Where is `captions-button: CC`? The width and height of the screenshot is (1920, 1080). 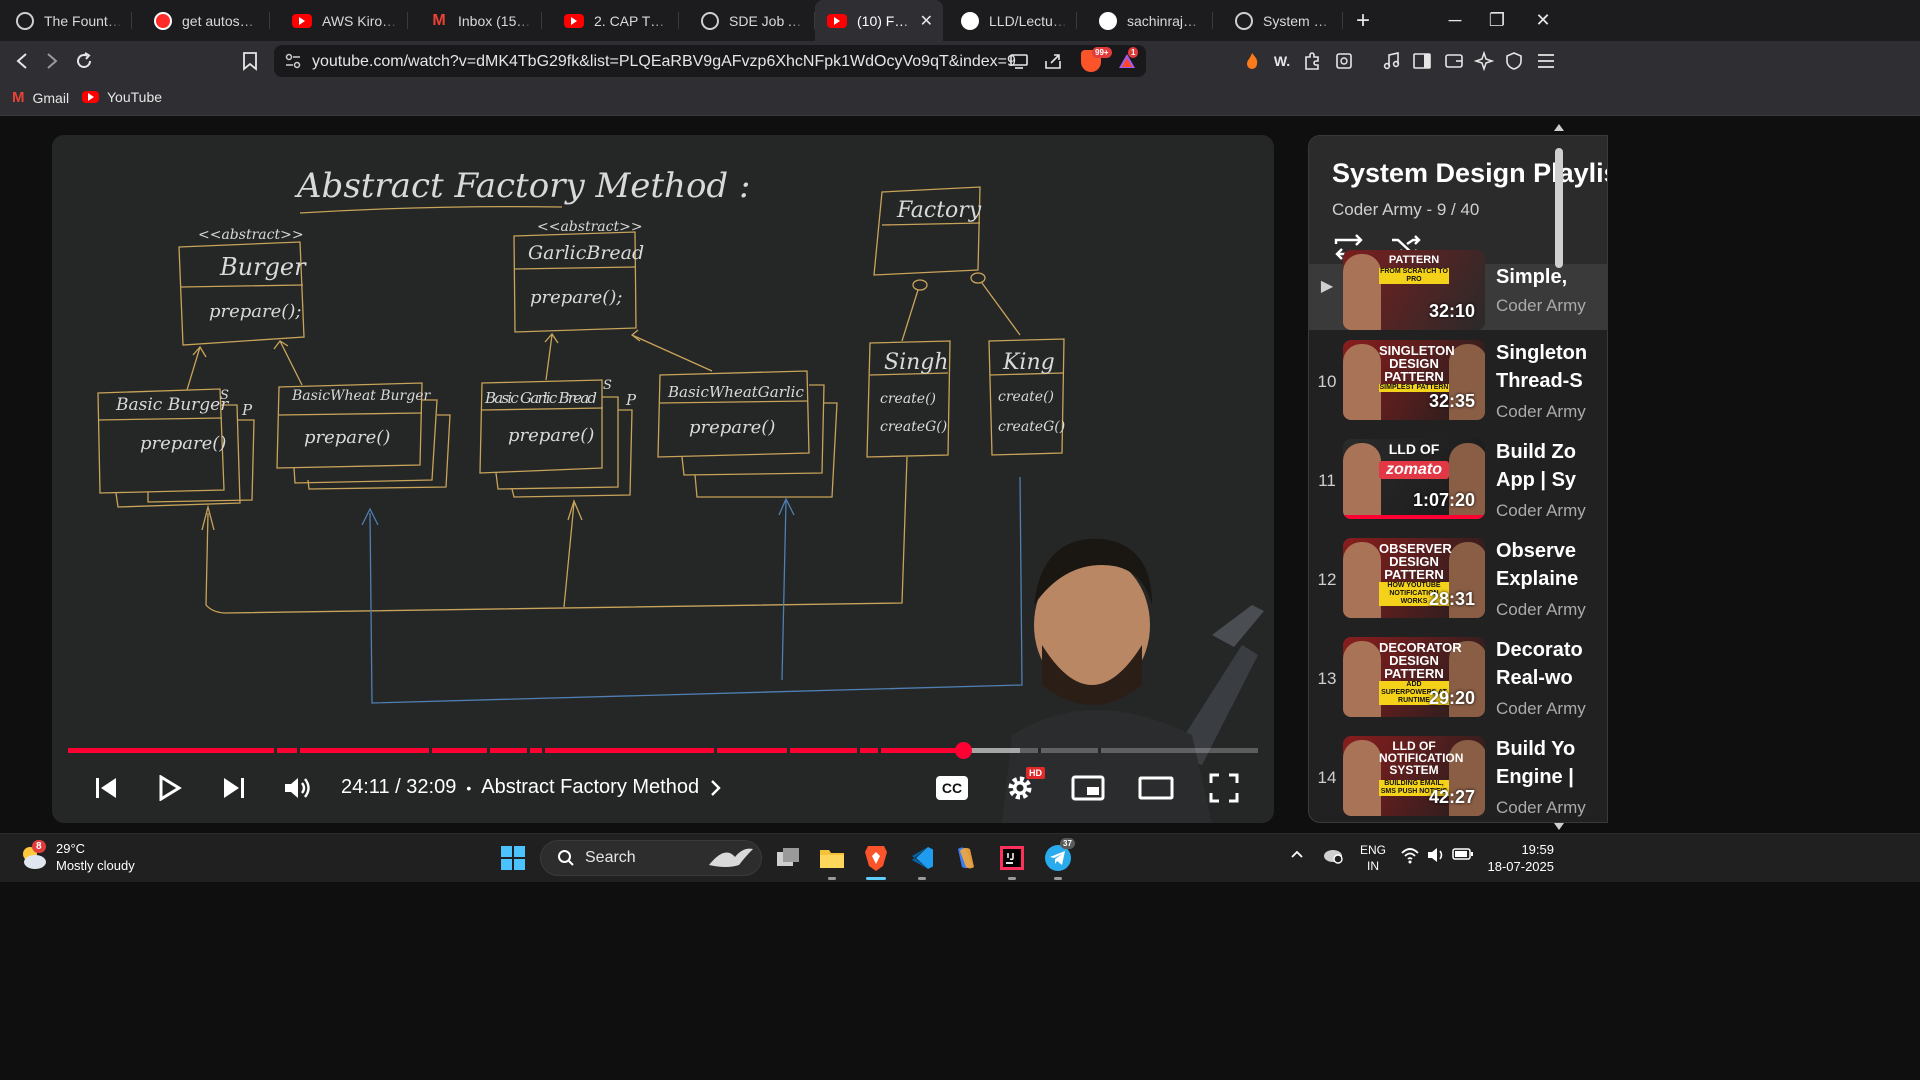 captions-button: CC is located at coordinates (952, 788).